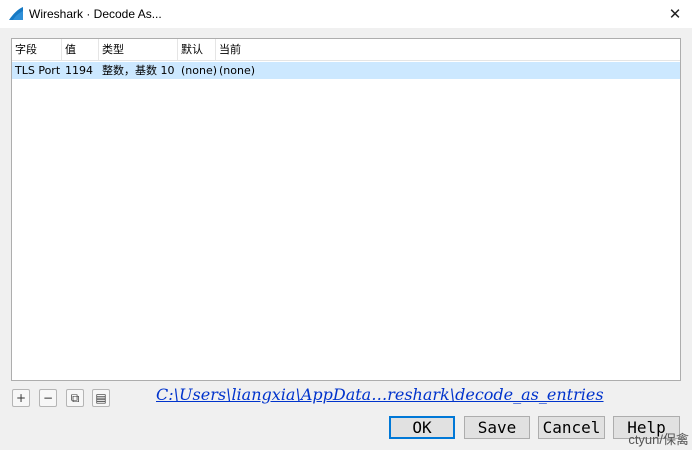 The width and height of the screenshot is (692, 450). Describe the element at coordinates (246, 50) in the screenshot. I see `column-header-current: 当前` at that location.